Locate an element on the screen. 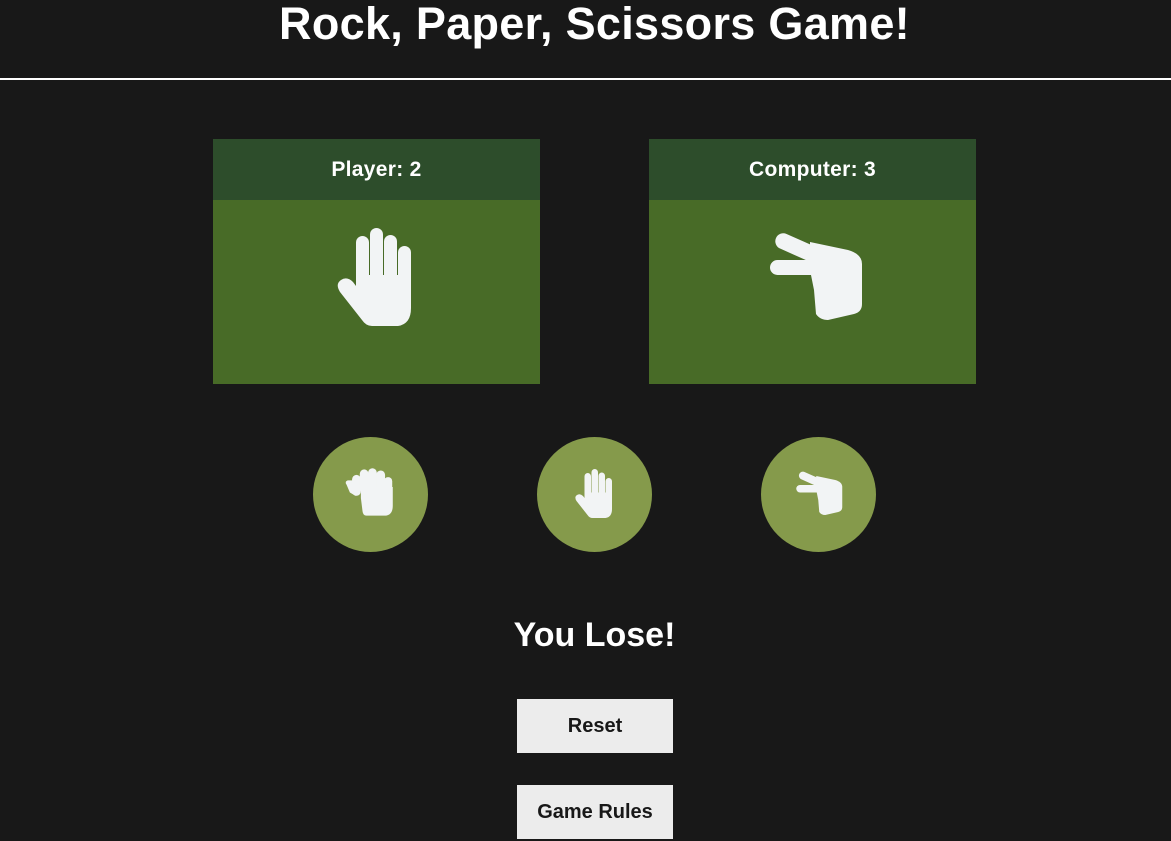 The image size is (1171, 841). player-score: Player: 2 is located at coordinates (376, 169).